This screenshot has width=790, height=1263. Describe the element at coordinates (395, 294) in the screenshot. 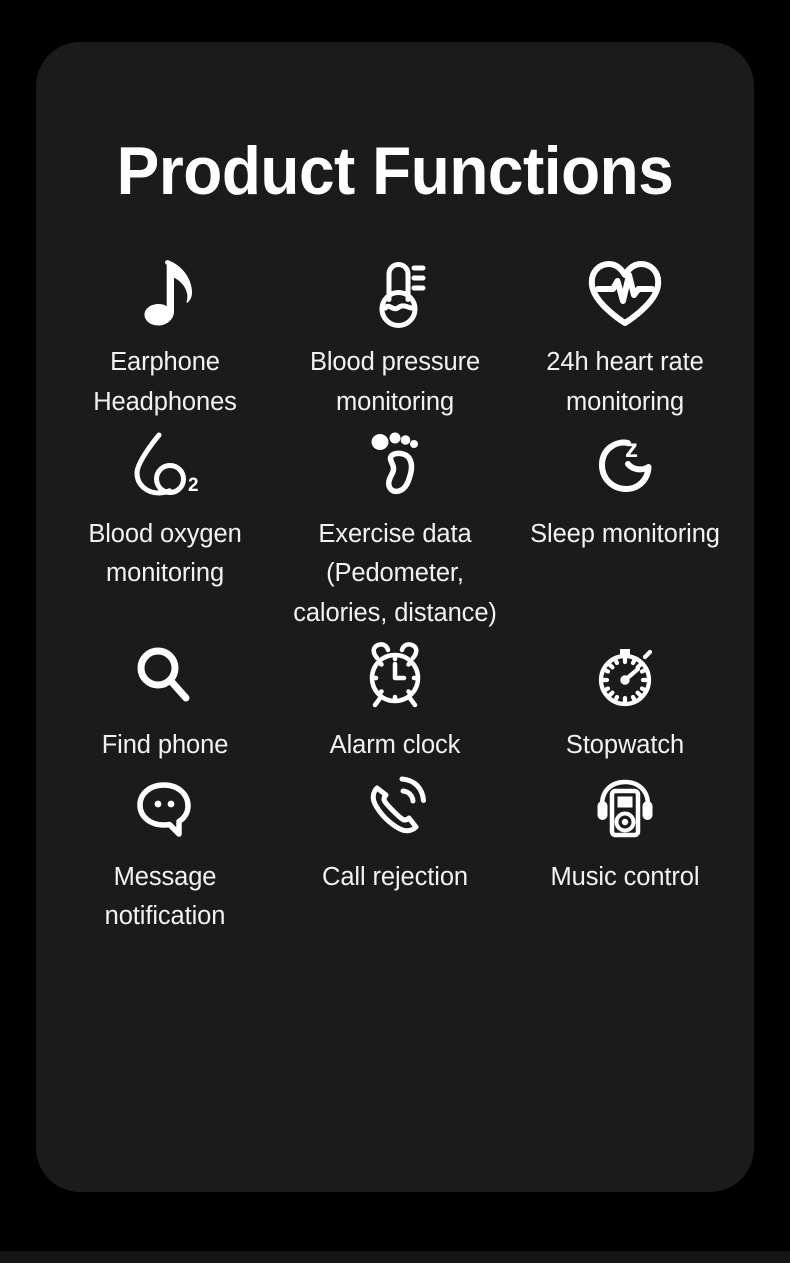

I see `thermometer-icon` at that location.